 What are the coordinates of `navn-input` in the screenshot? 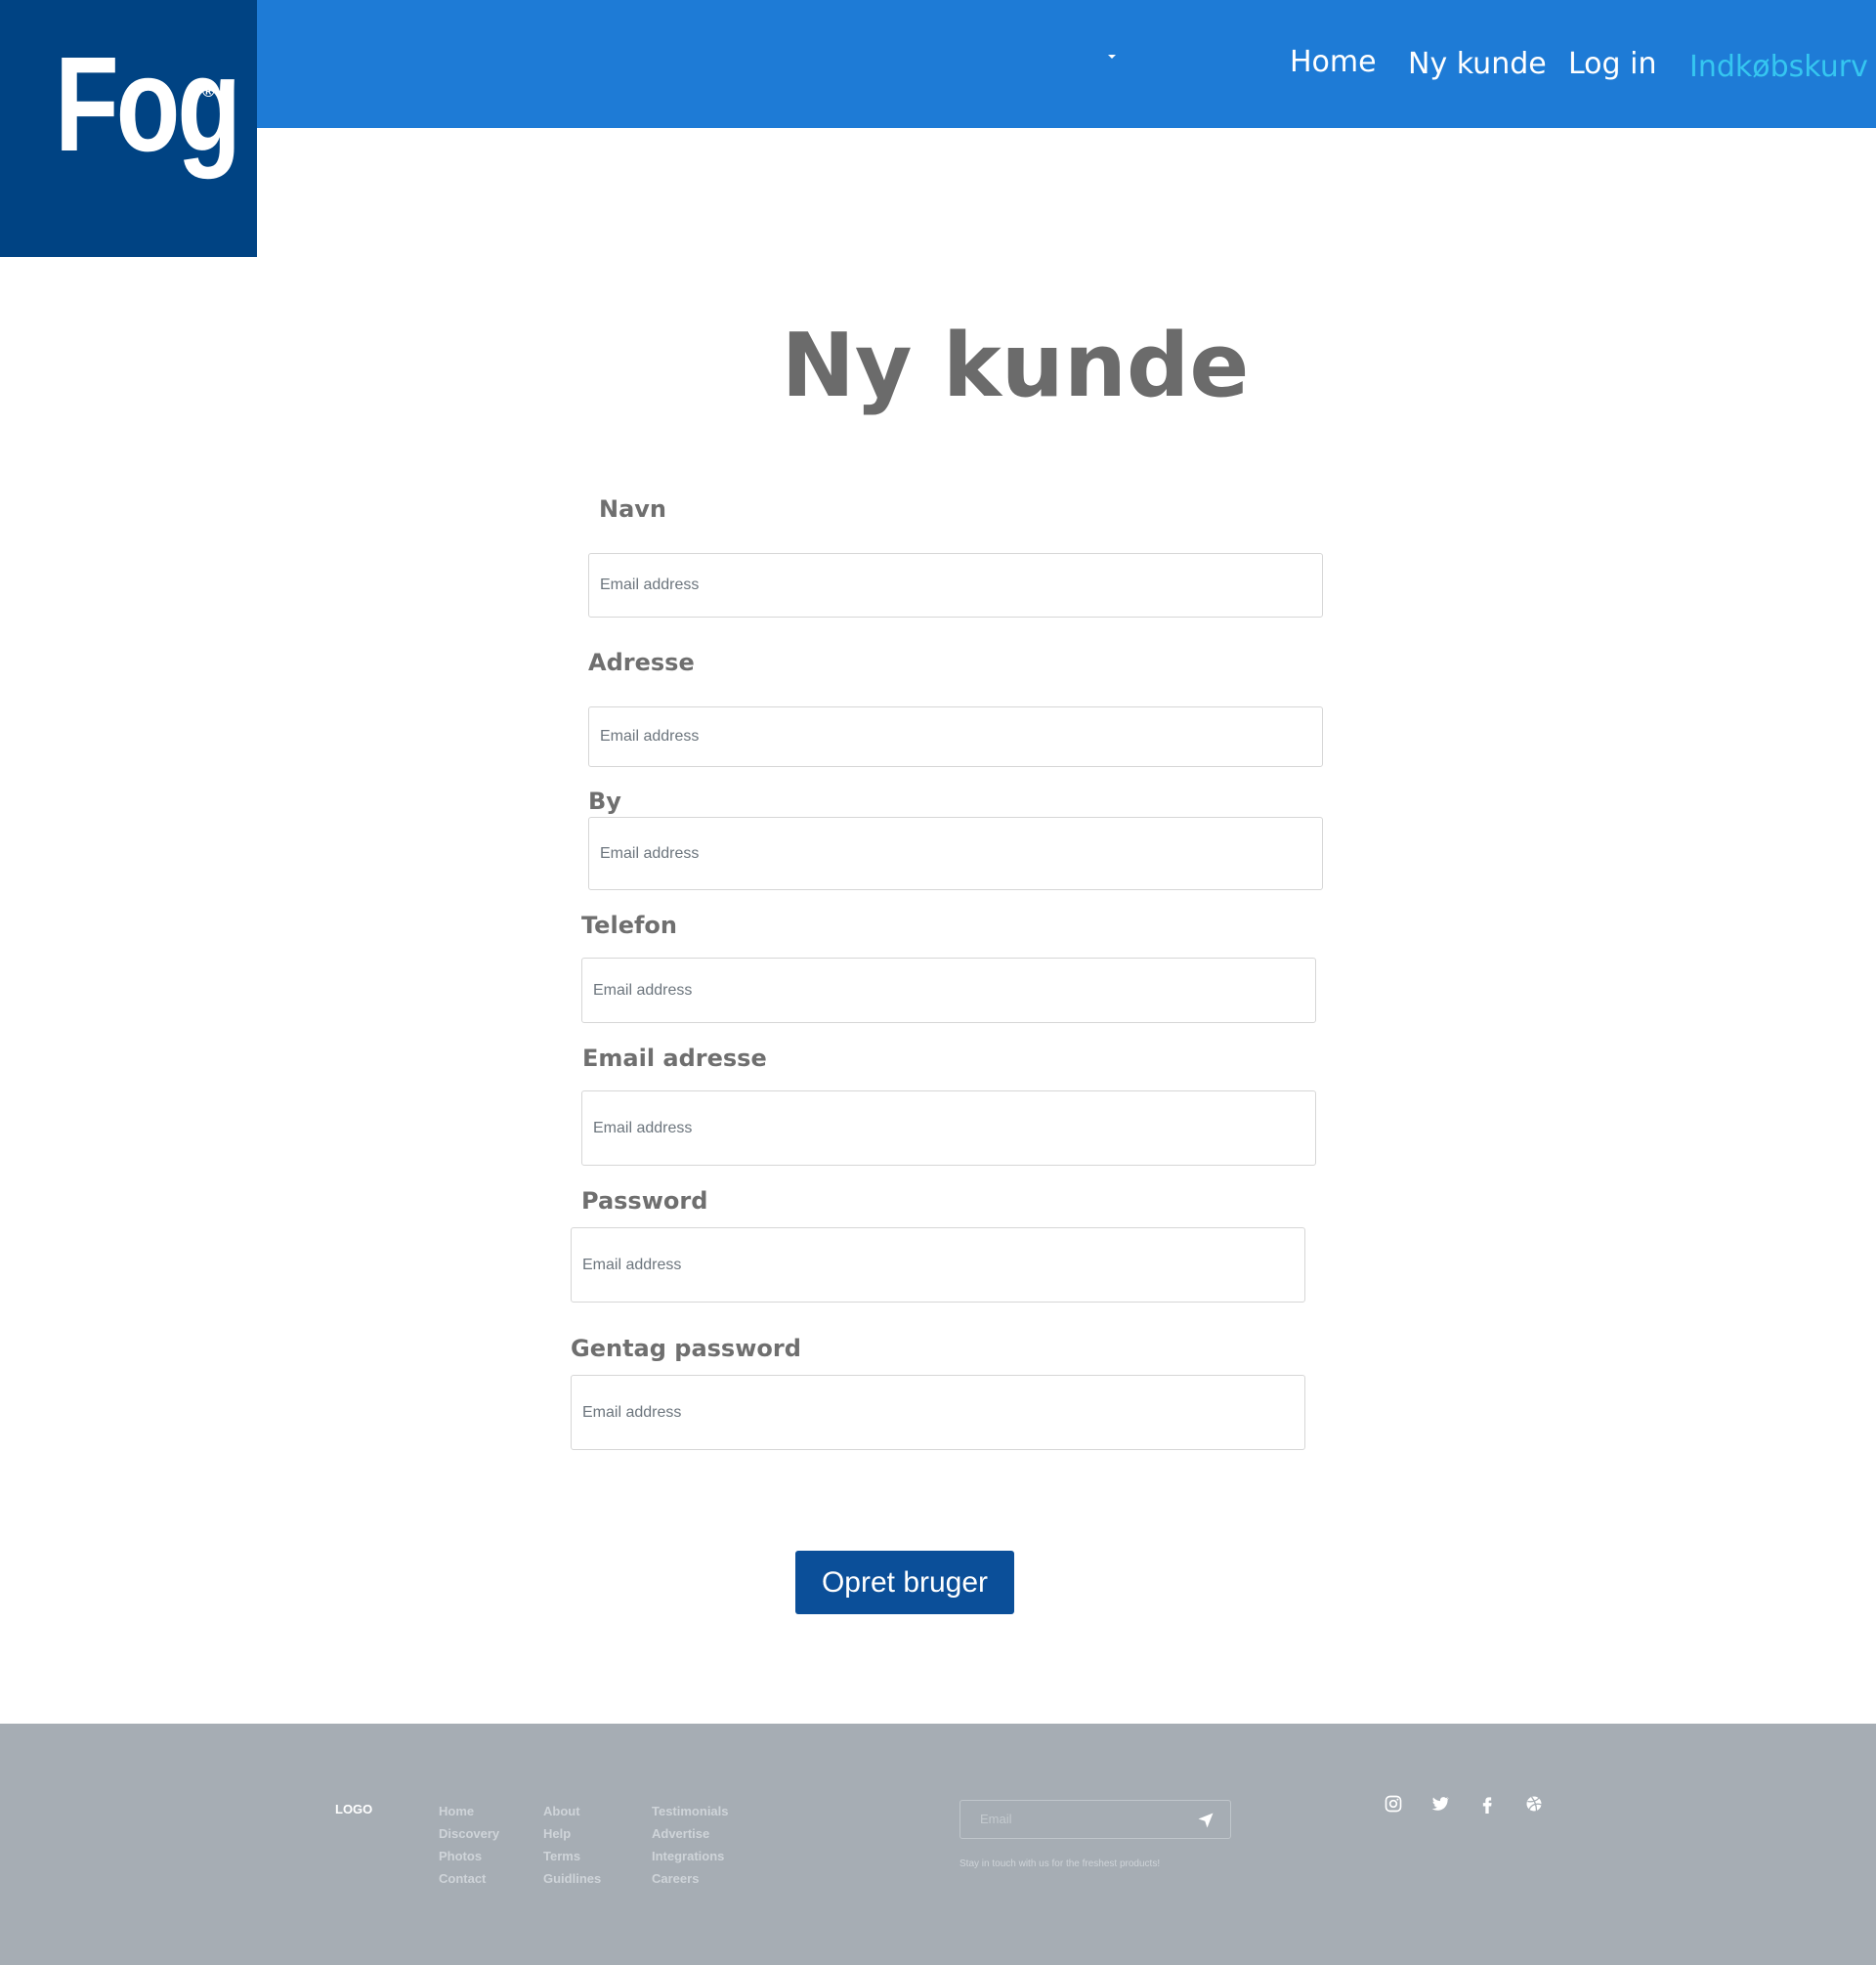 It's located at (955, 586).